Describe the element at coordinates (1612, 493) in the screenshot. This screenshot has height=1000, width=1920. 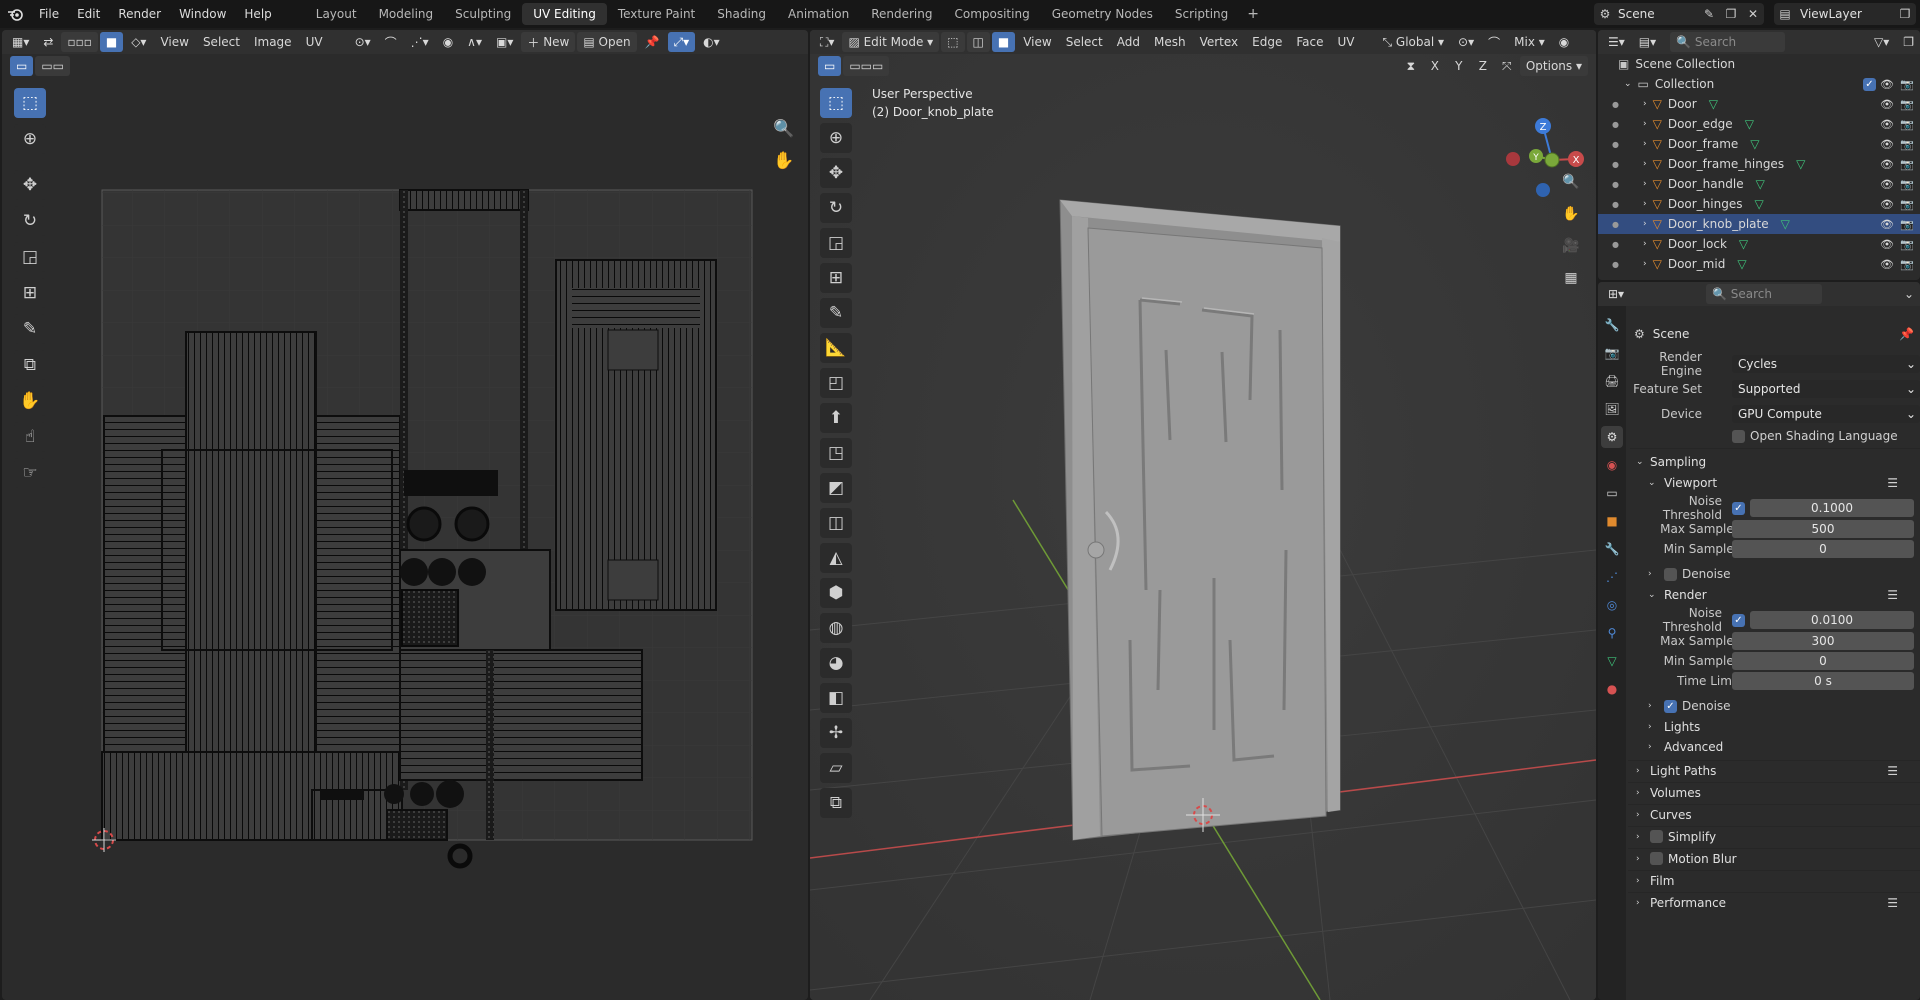
I see `collection-tab-icon: ▭` at that location.